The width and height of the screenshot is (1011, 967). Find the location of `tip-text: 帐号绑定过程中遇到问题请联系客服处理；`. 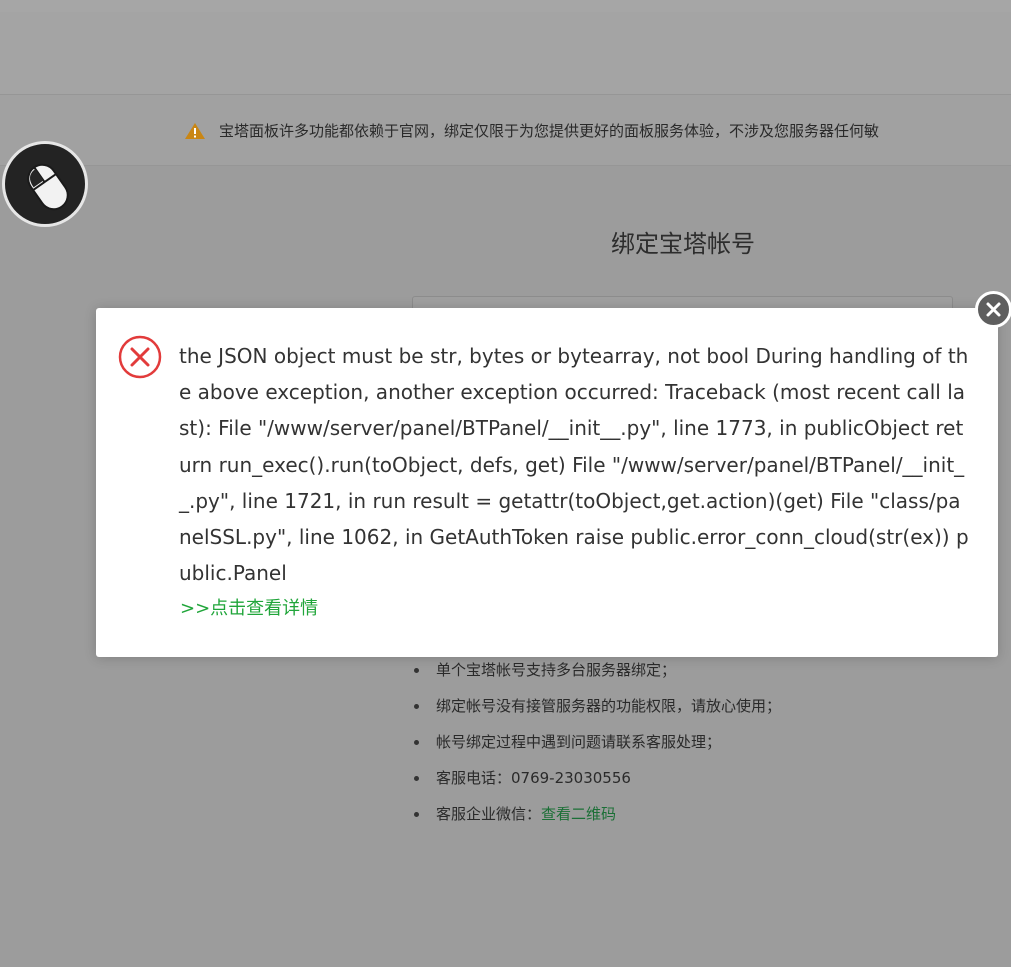

tip-text: 帐号绑定过程中遇到问题请联系客服处理； is located at coordinates (579, 742).